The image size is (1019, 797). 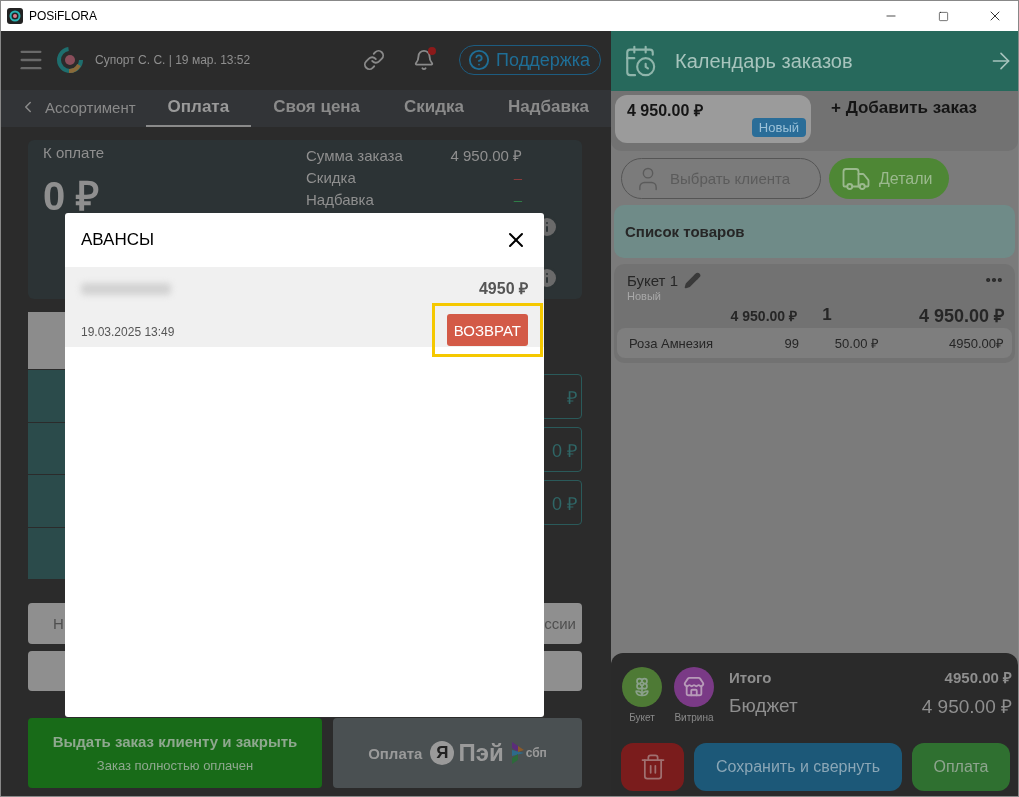 I want to click on yandex-pay-button: Оплата Я Пэй сбп, so click(x=457, y=753).